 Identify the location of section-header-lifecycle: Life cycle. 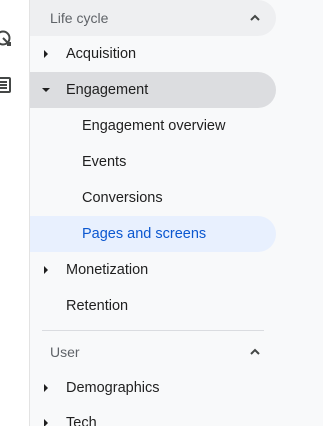
(153, 18).